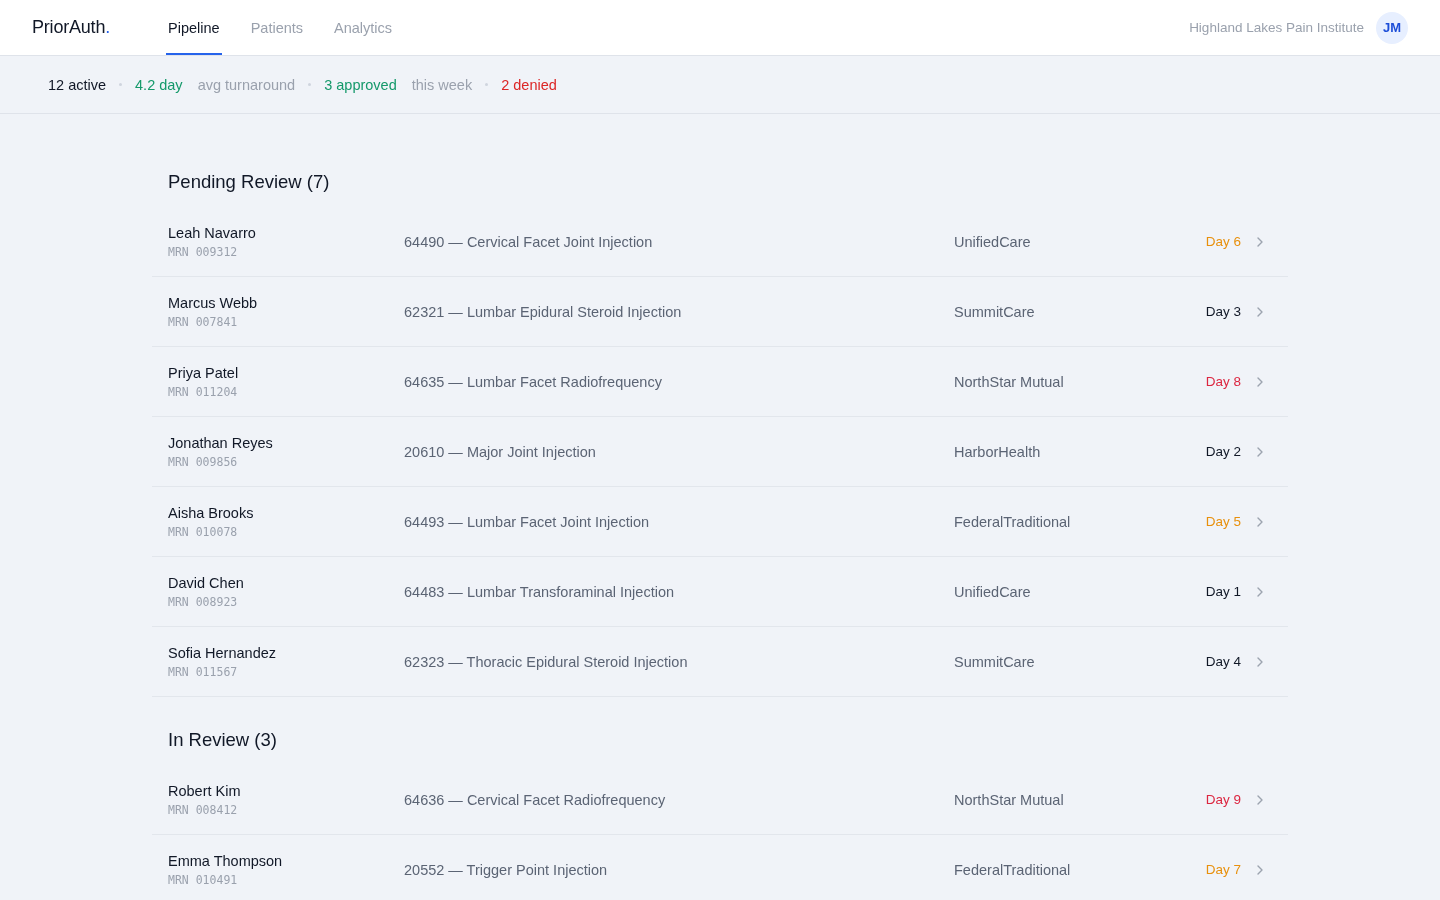  I want to click on patient-name: Jonathan Reyes, so click(221, 442).